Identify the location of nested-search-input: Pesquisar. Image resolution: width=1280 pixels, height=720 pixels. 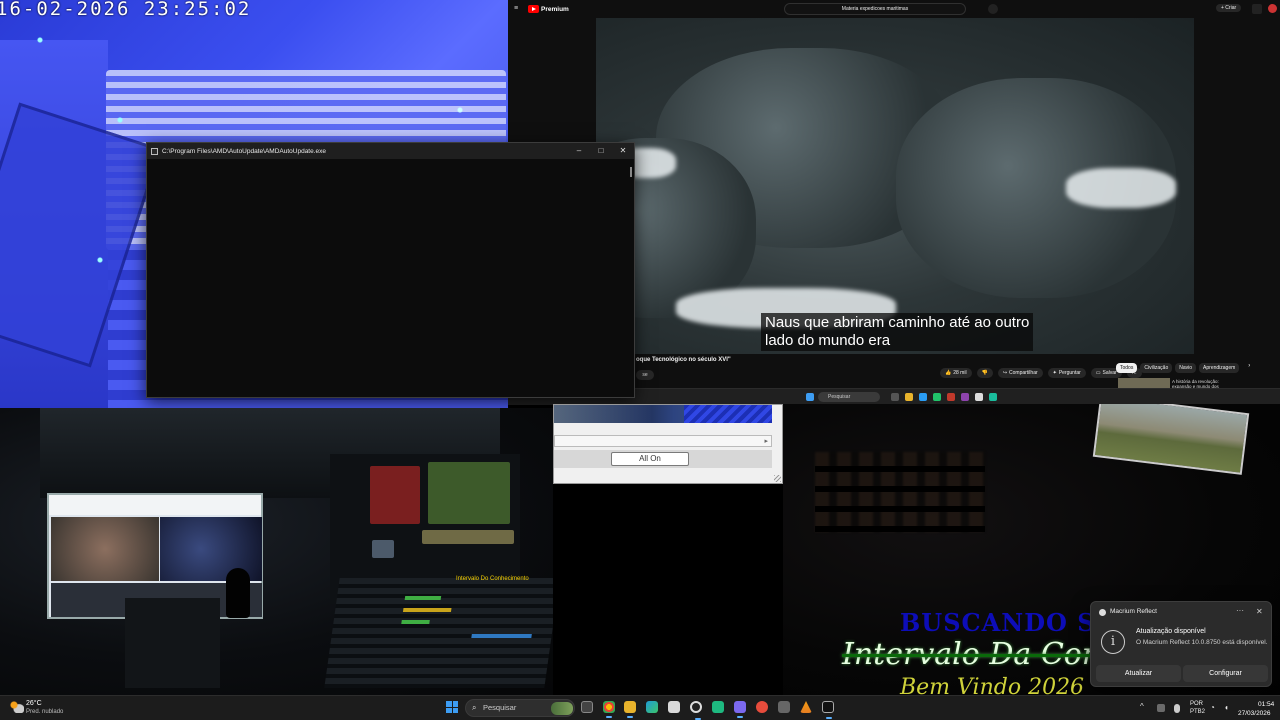
(849, 397).